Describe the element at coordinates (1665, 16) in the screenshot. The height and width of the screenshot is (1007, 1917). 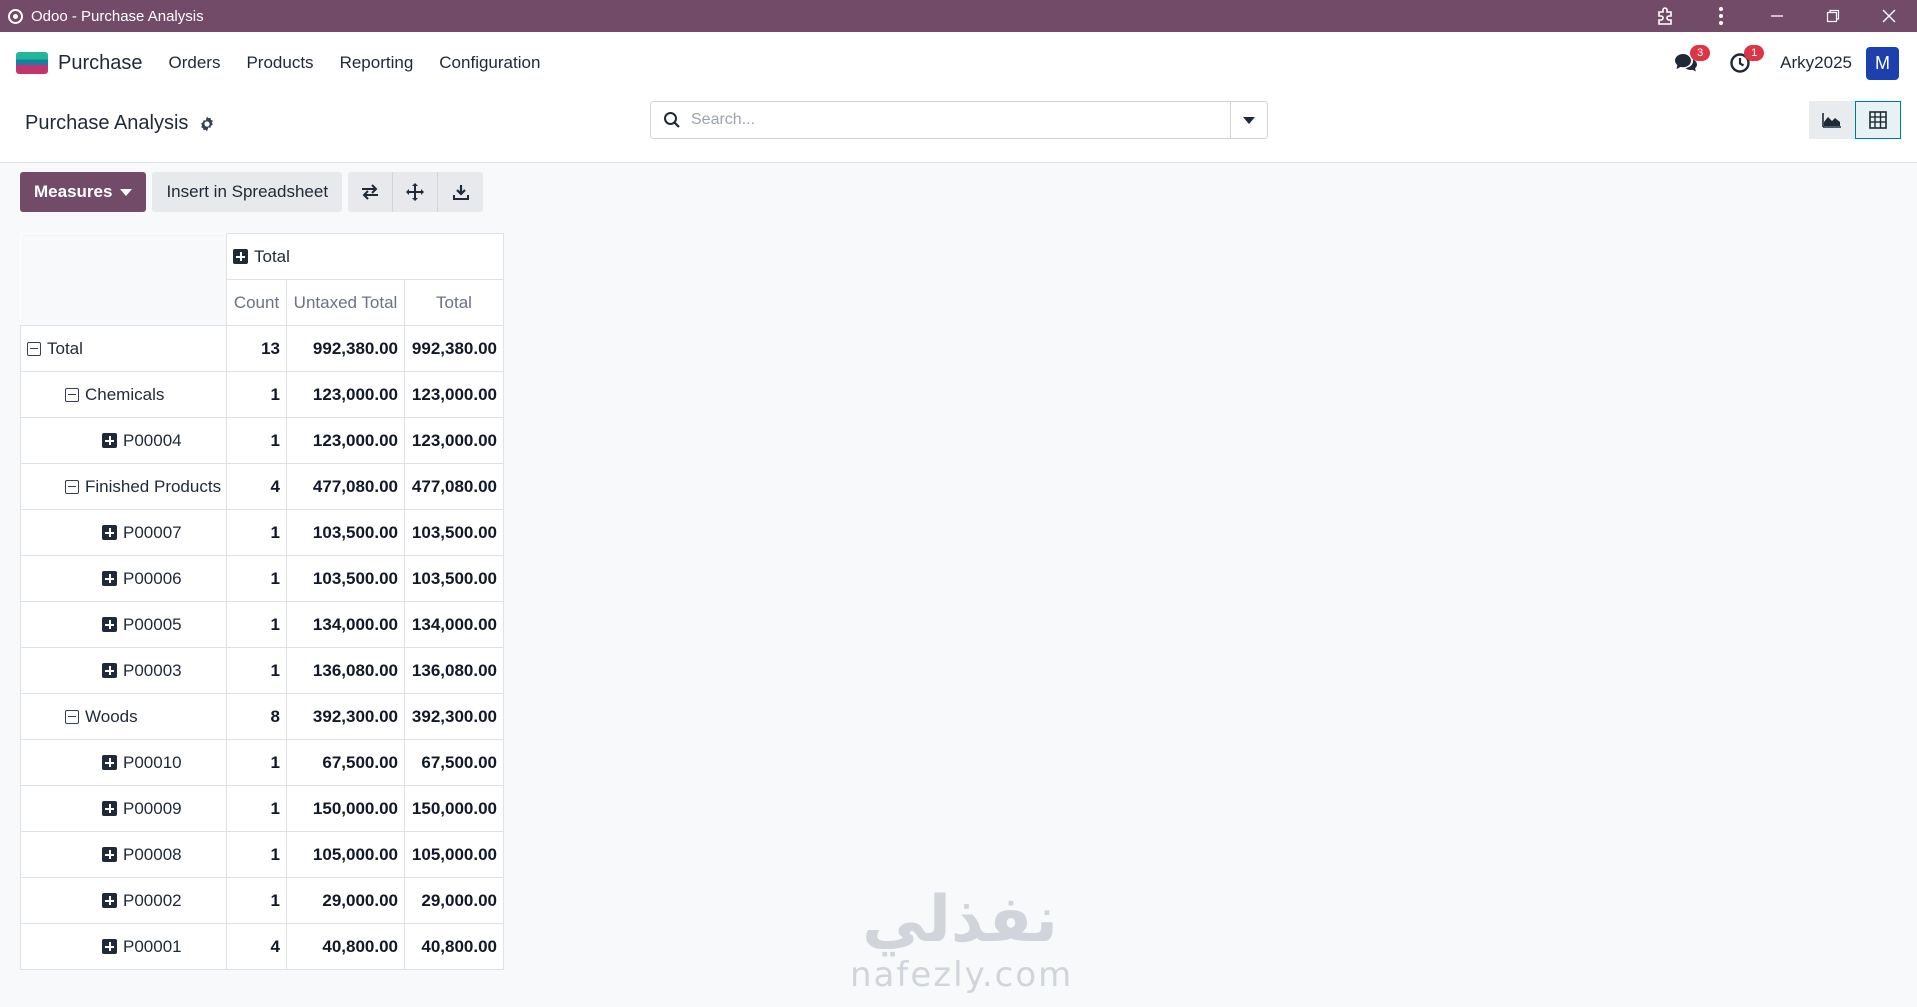
I see `extensions-icon` at that location.